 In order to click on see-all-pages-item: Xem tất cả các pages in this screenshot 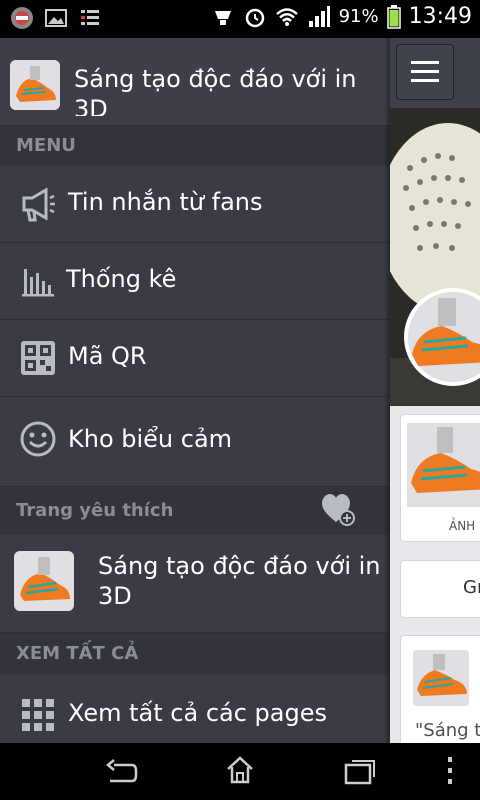, I will do `click(195, 709)`.